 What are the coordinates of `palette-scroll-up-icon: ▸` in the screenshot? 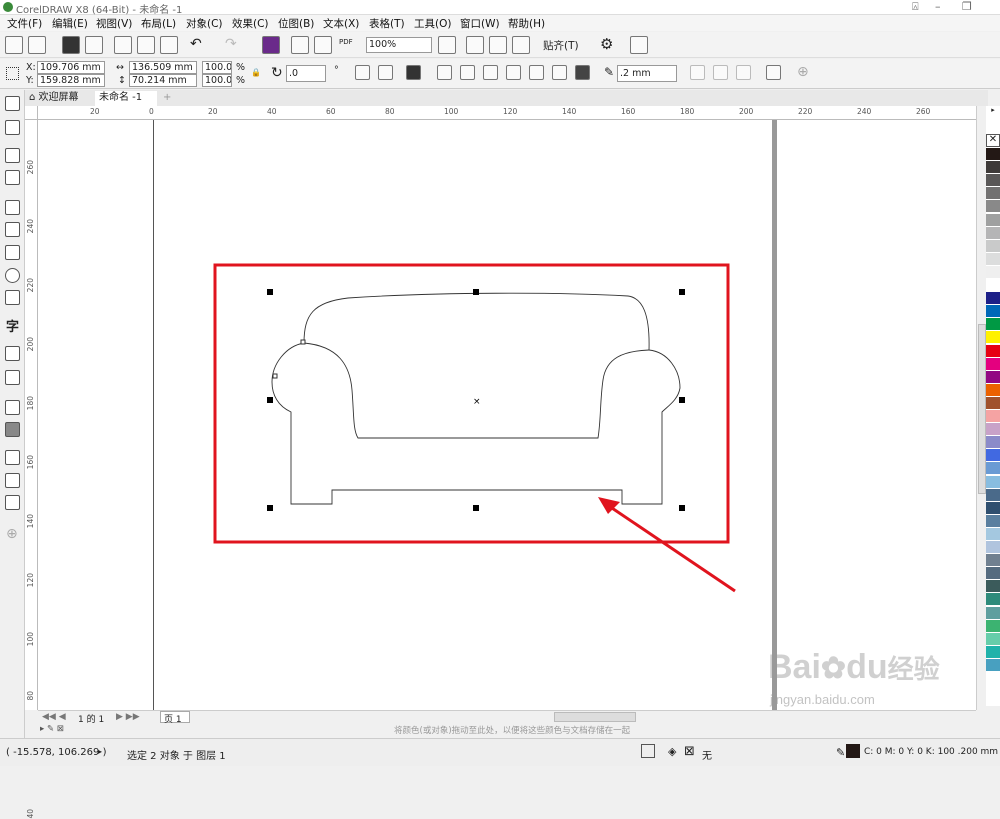 It's located at (993, 110).